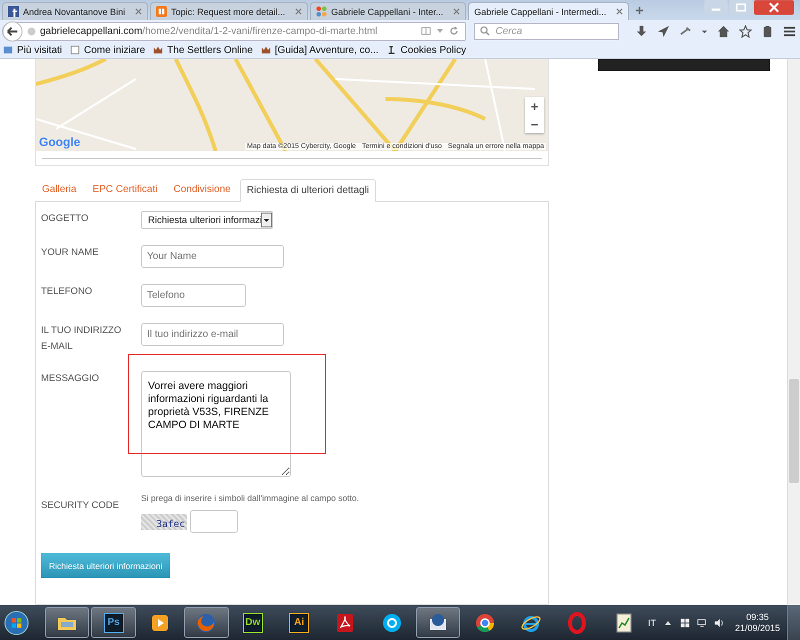 The height and width of the screenshot is (640, 800). What do you see at coordinates (65, 219) in the screenshot?
I see `field-label: OGGETTO` at bounding box center [65, 219].